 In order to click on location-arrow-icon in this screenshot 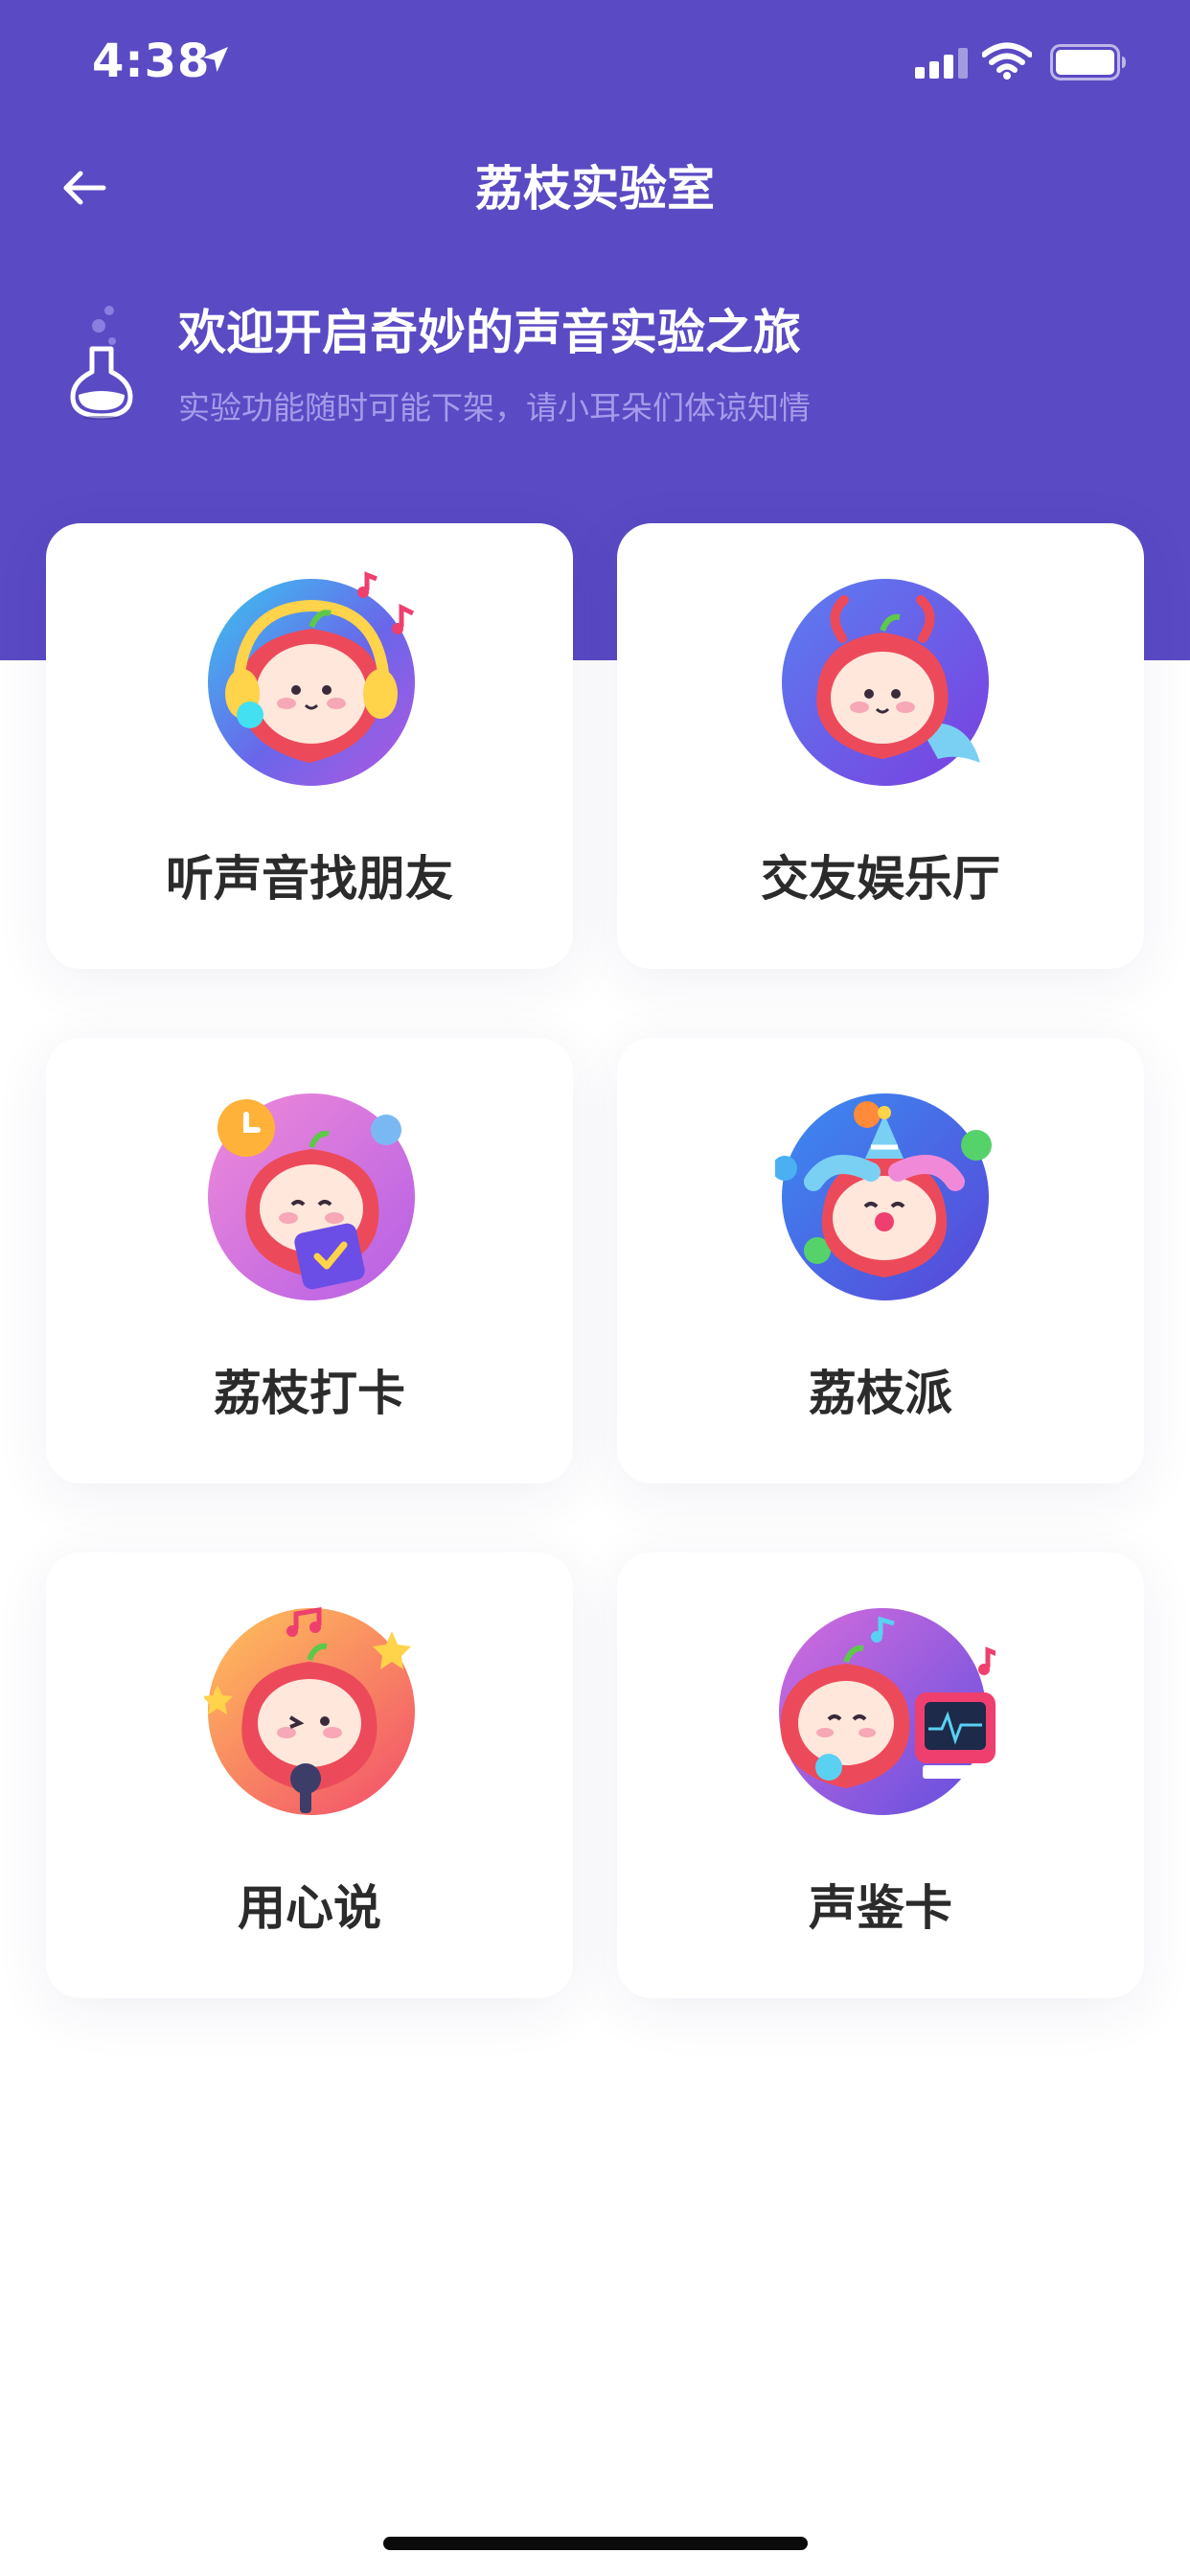, I will do `click(216, 62)`.